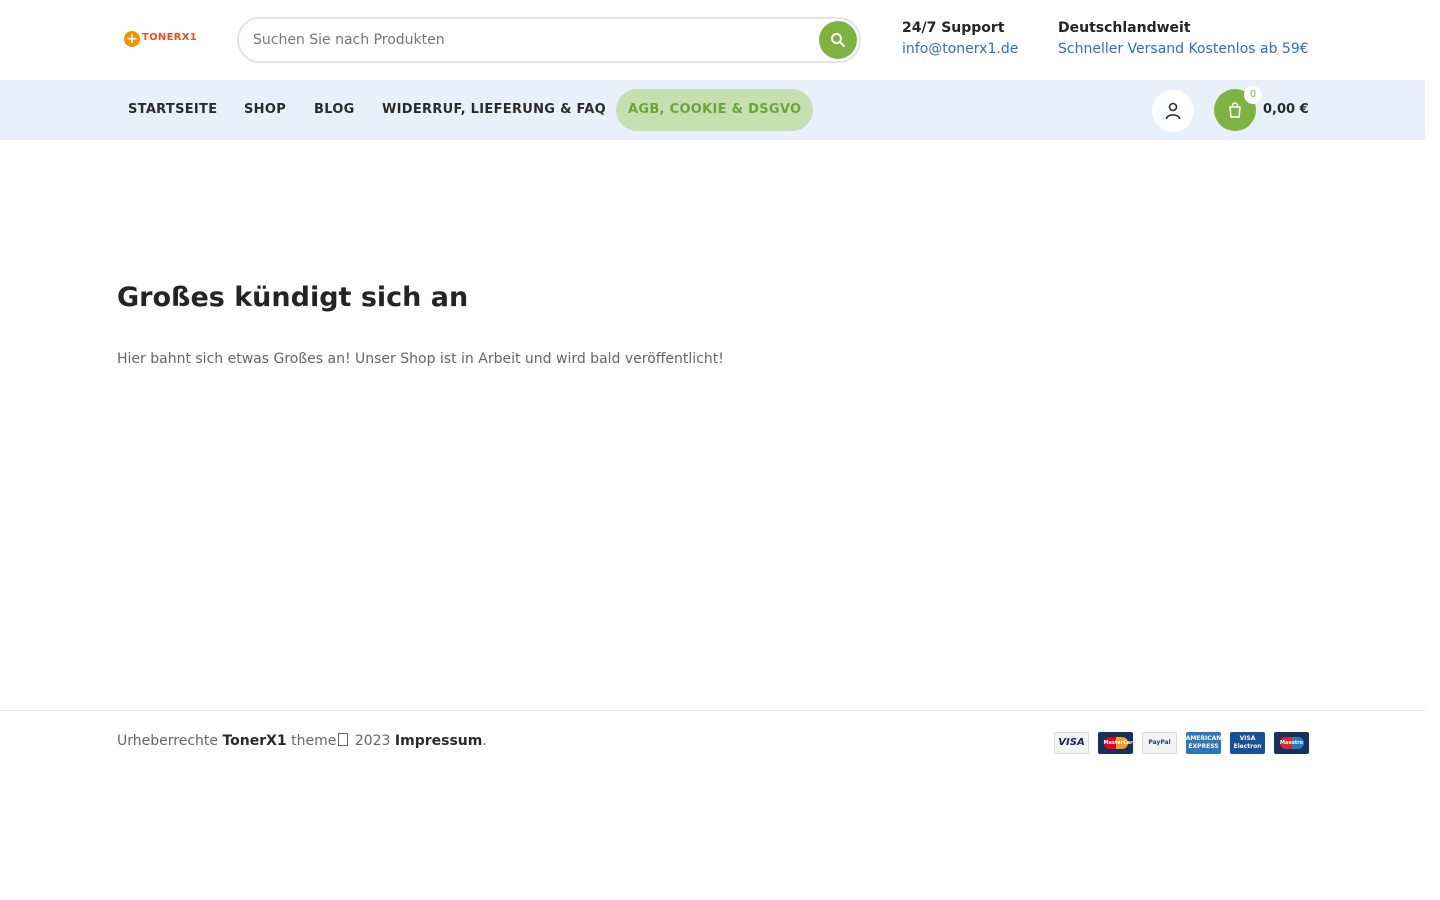  What do you see at coordinates (293, 297) in the screenshot?
I see `page-title: Großes kündigt sich an` at bounding box center [293, 297].